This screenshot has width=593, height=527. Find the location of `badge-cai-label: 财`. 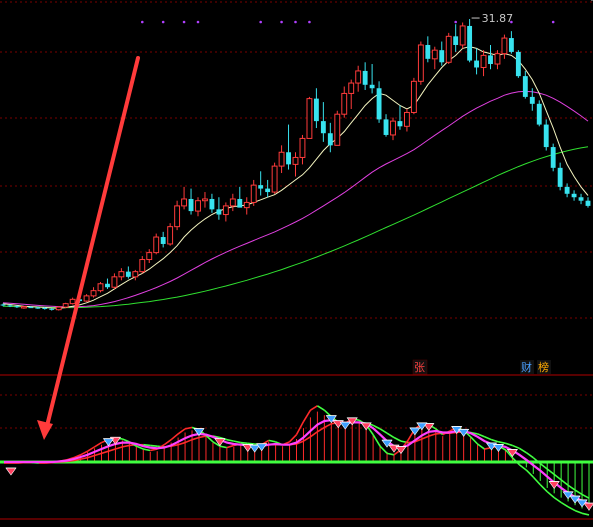

badge-cai-label: 财 is located at coordinates (526, 367).